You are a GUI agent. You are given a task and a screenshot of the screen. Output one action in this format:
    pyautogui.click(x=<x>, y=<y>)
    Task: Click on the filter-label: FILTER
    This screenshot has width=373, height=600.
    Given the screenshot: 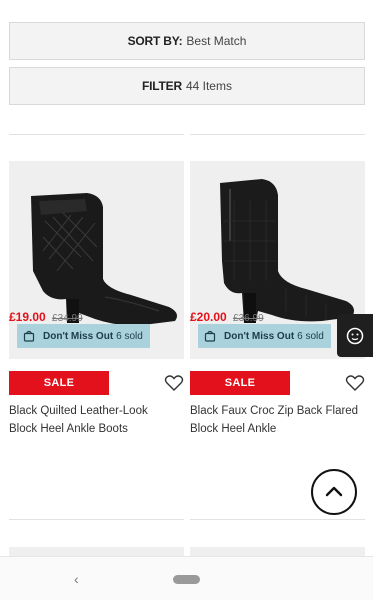 What is the action you would take?
    pyautogui.click(x=162, y=86)
    